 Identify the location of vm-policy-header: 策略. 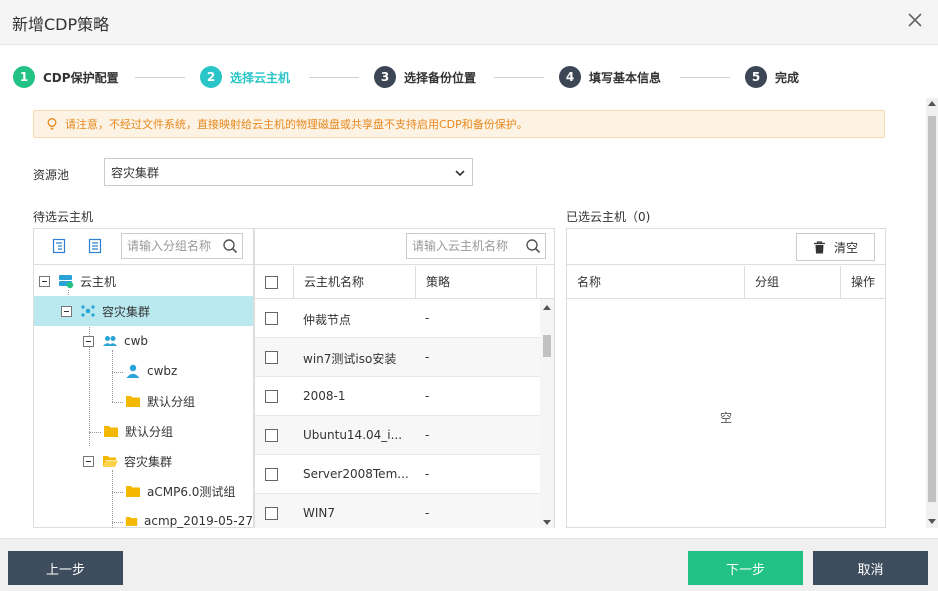
(475, 282).